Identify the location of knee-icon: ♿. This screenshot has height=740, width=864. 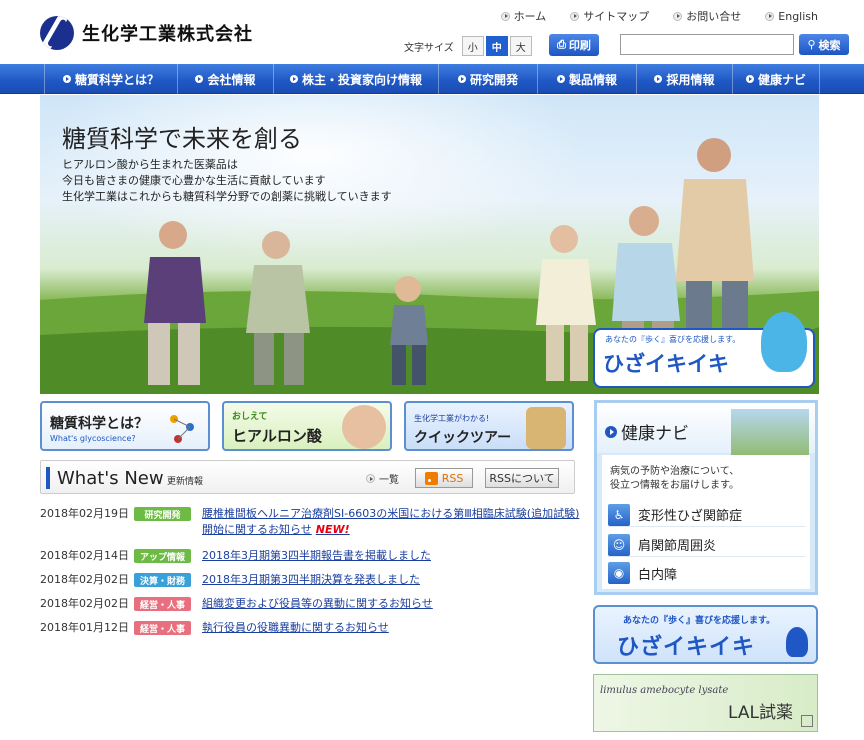
(619, 514).